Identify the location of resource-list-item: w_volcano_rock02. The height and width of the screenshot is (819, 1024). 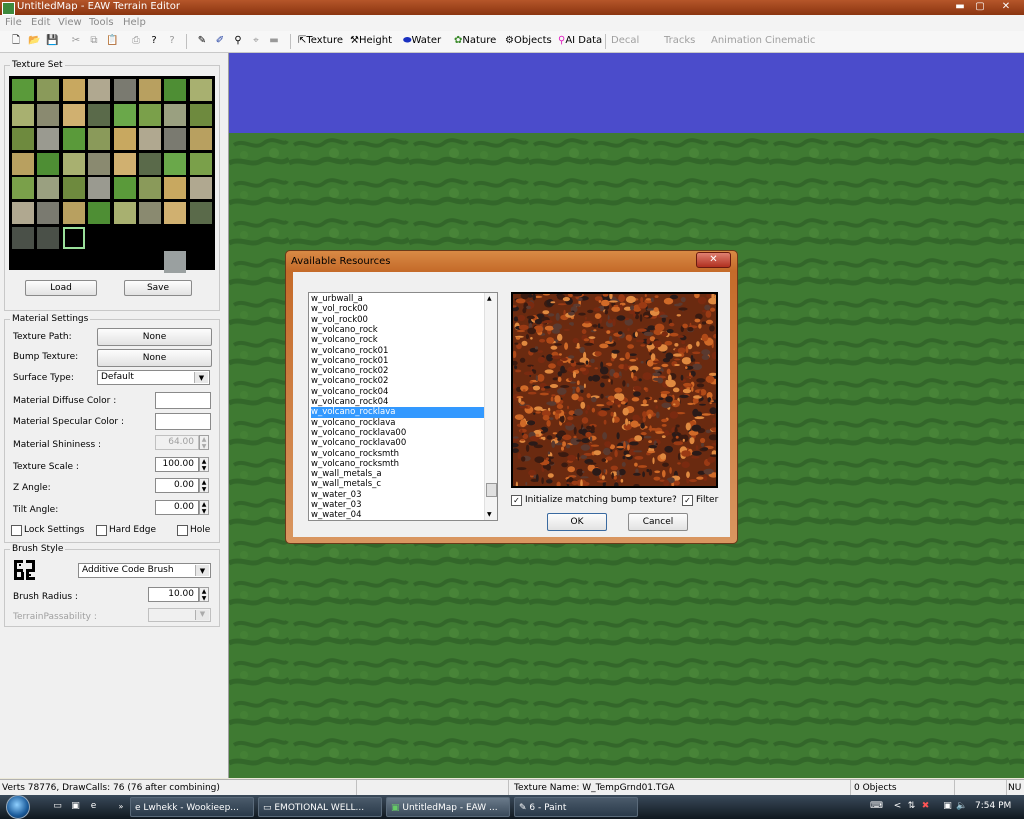
(398, 381).